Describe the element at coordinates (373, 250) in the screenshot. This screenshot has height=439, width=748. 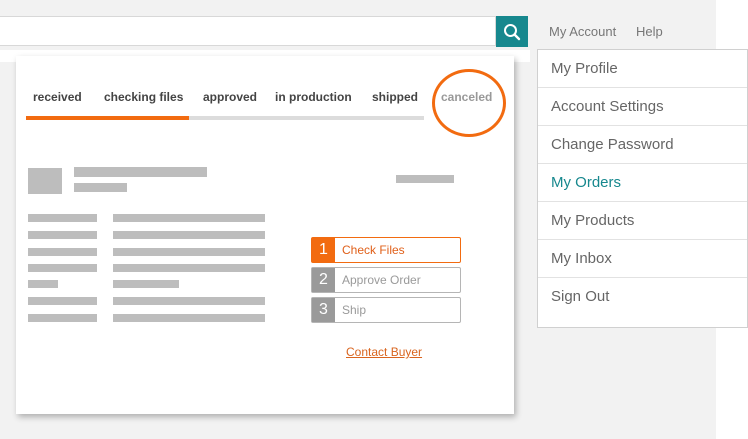
I see `step-label: Check Files` at that location.